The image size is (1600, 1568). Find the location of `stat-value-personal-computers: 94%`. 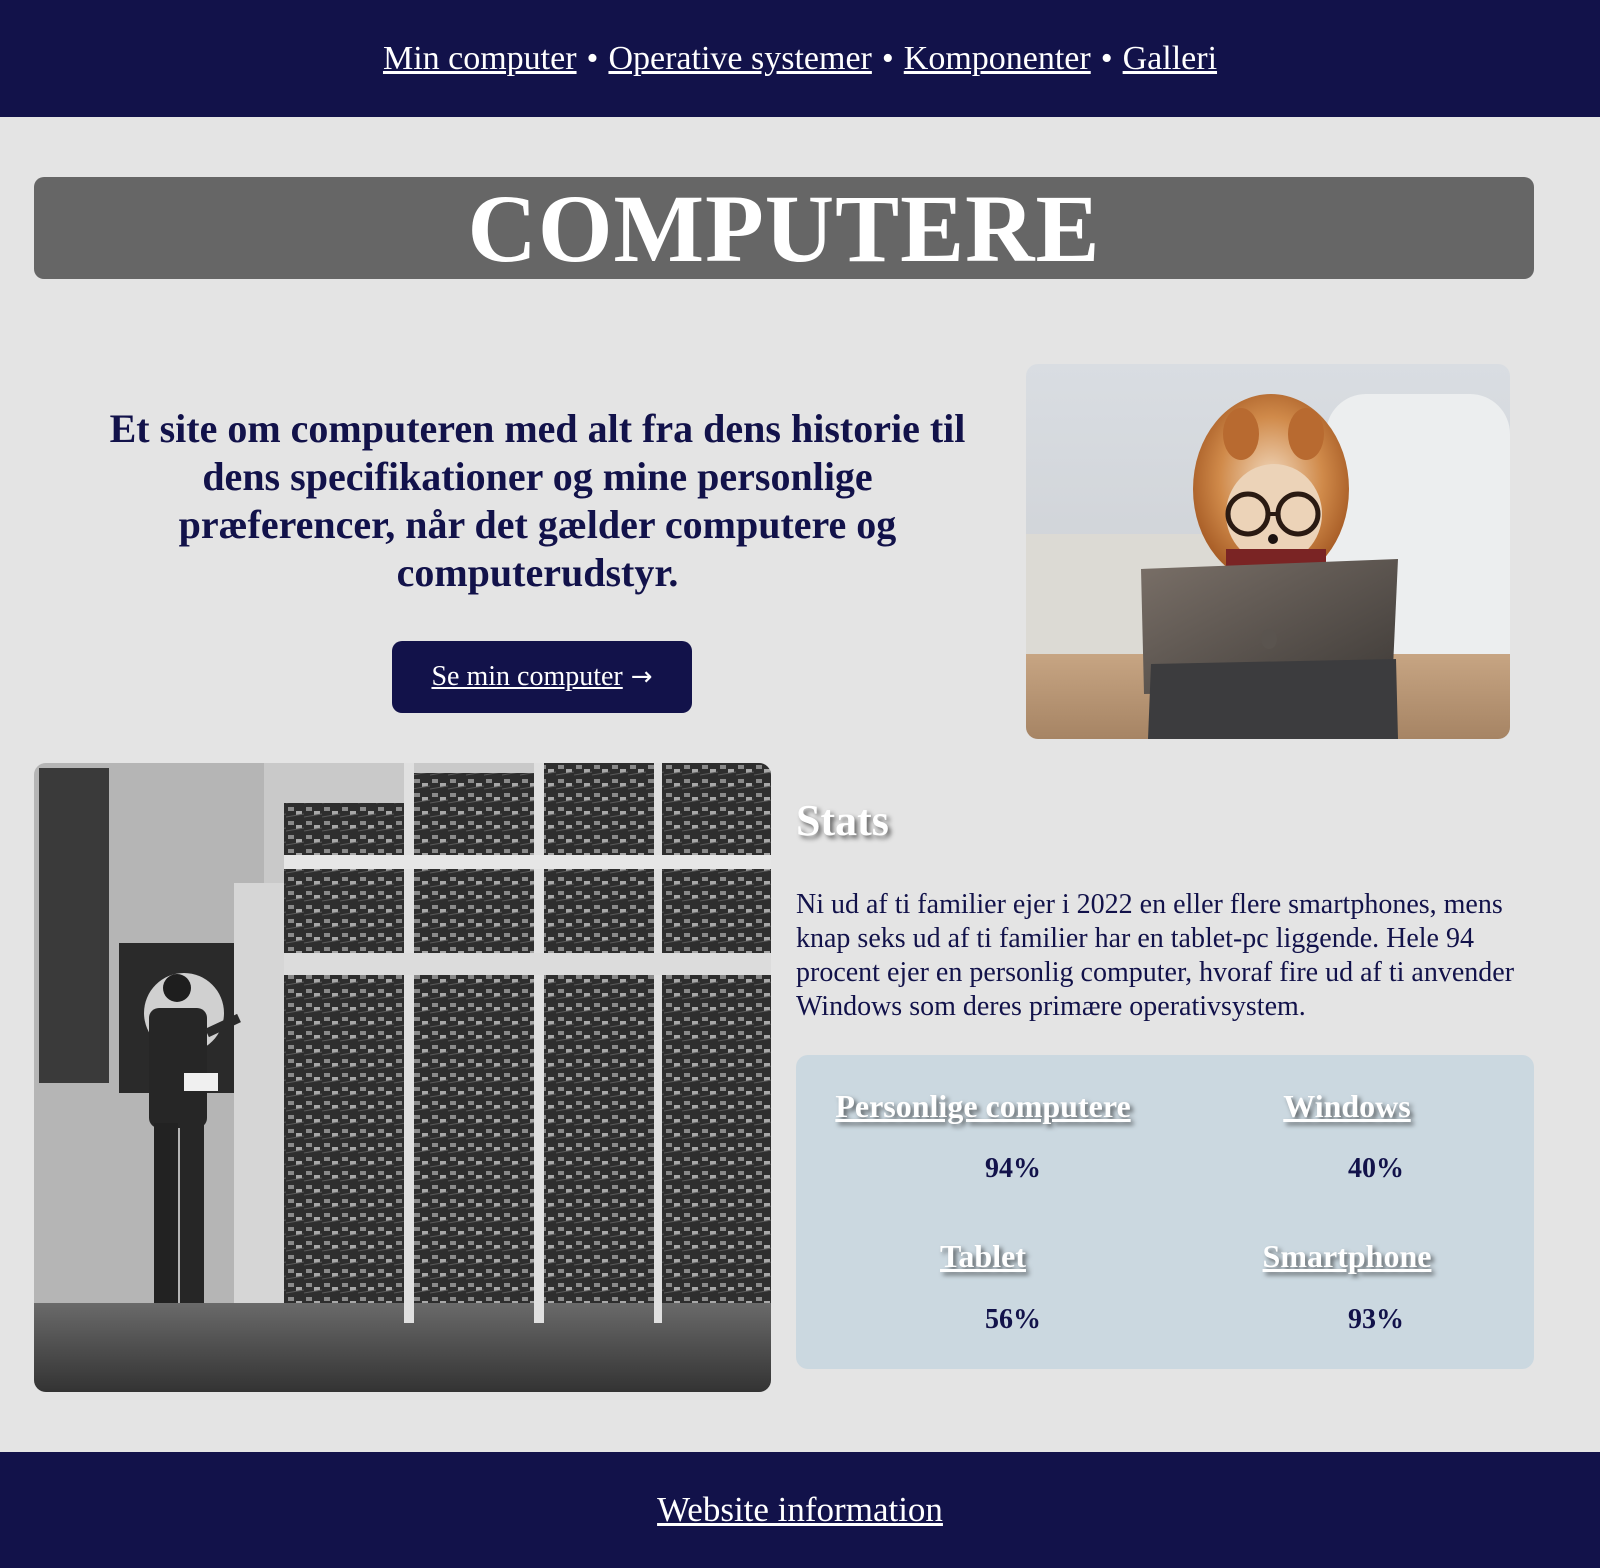

stat-value-personal-computers: 94% is located at coordinates (1013, 1168).